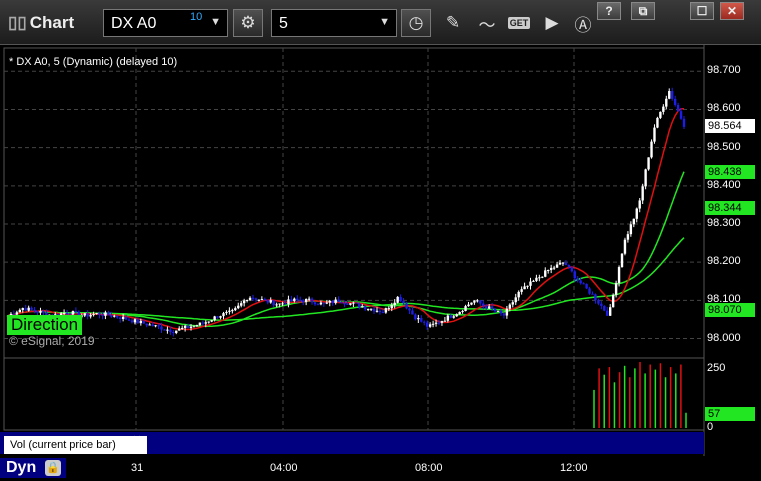 Image resolution: width=761 pixels, height=481 pixels. What do you see at coordinates (643, 11) in the screenshot?
I see `restore-button: ⧉` at bounding box center [643, 11].